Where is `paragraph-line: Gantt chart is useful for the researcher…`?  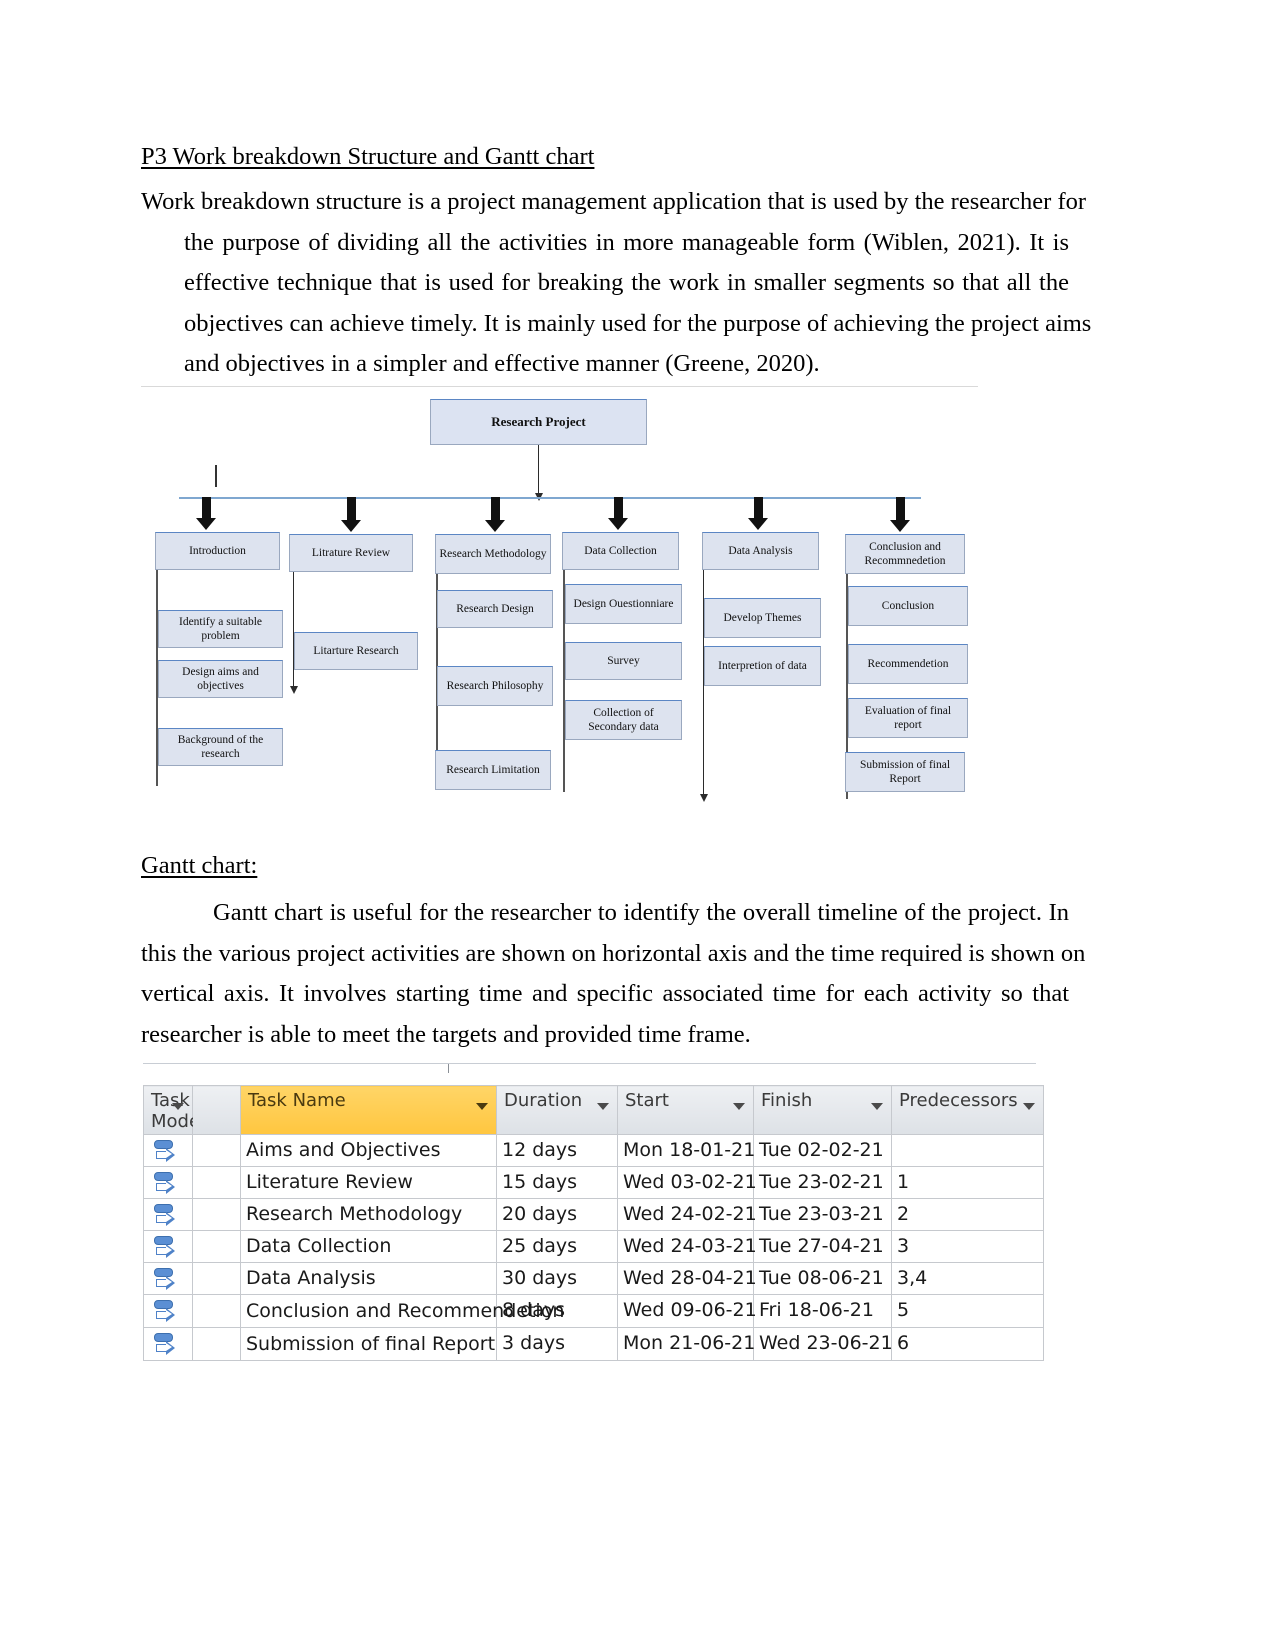 paragraph-line: Gantt chart is useful for the researcher… is located at coordinates (641, 912).